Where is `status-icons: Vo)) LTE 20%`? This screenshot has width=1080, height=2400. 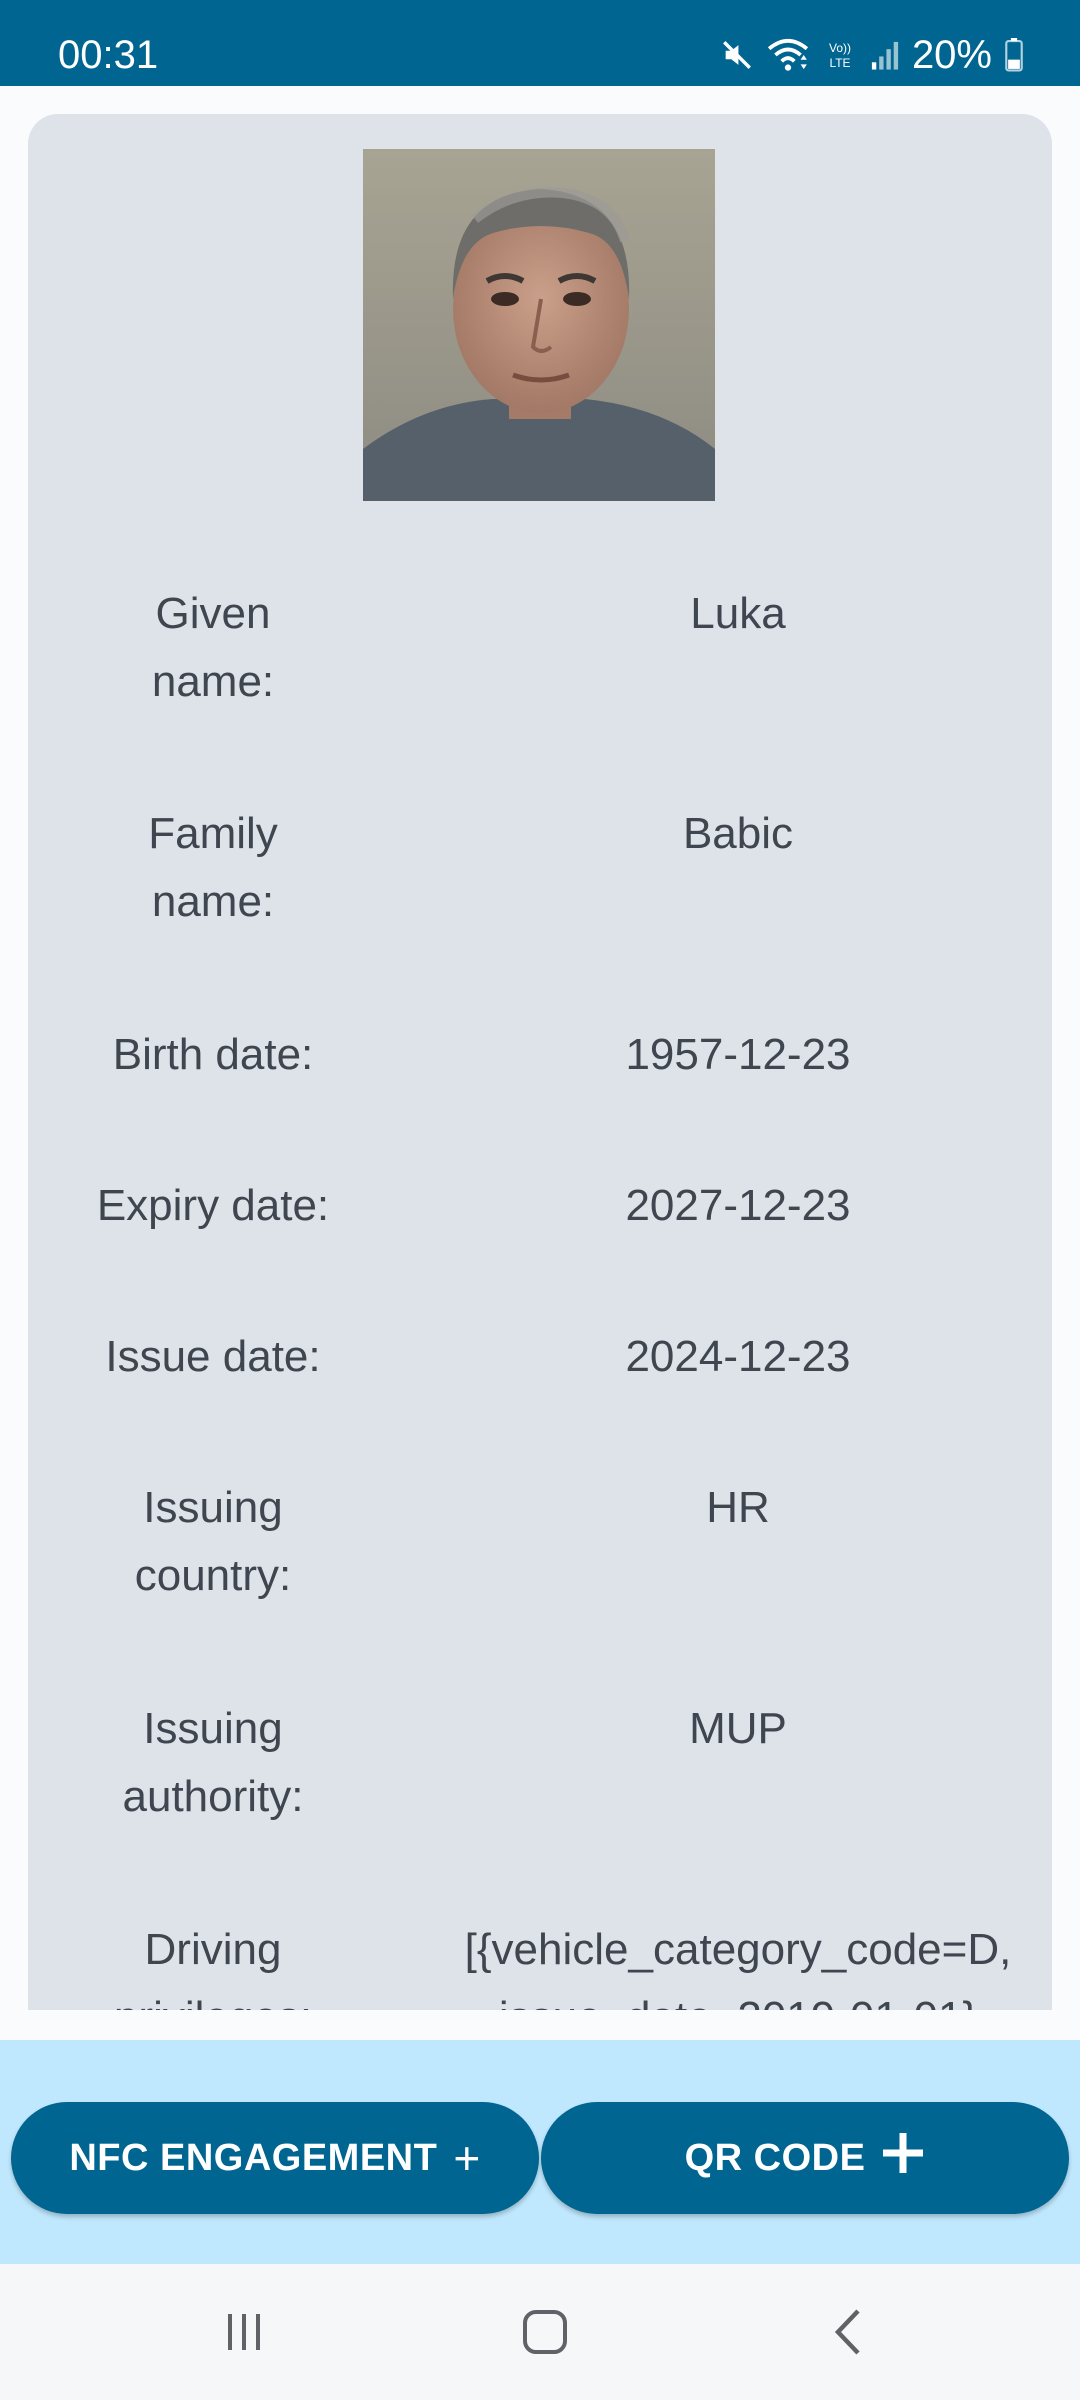 status-icons: Vo)) LTE 20% is located at coordinates (872, 55).